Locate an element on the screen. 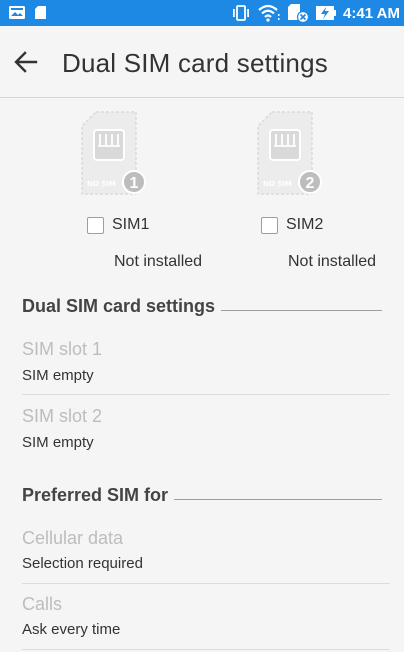 The width and height of the screenshot is (404, 652). pref-title: SIM slot 1 is located at coordinates (62, 349).